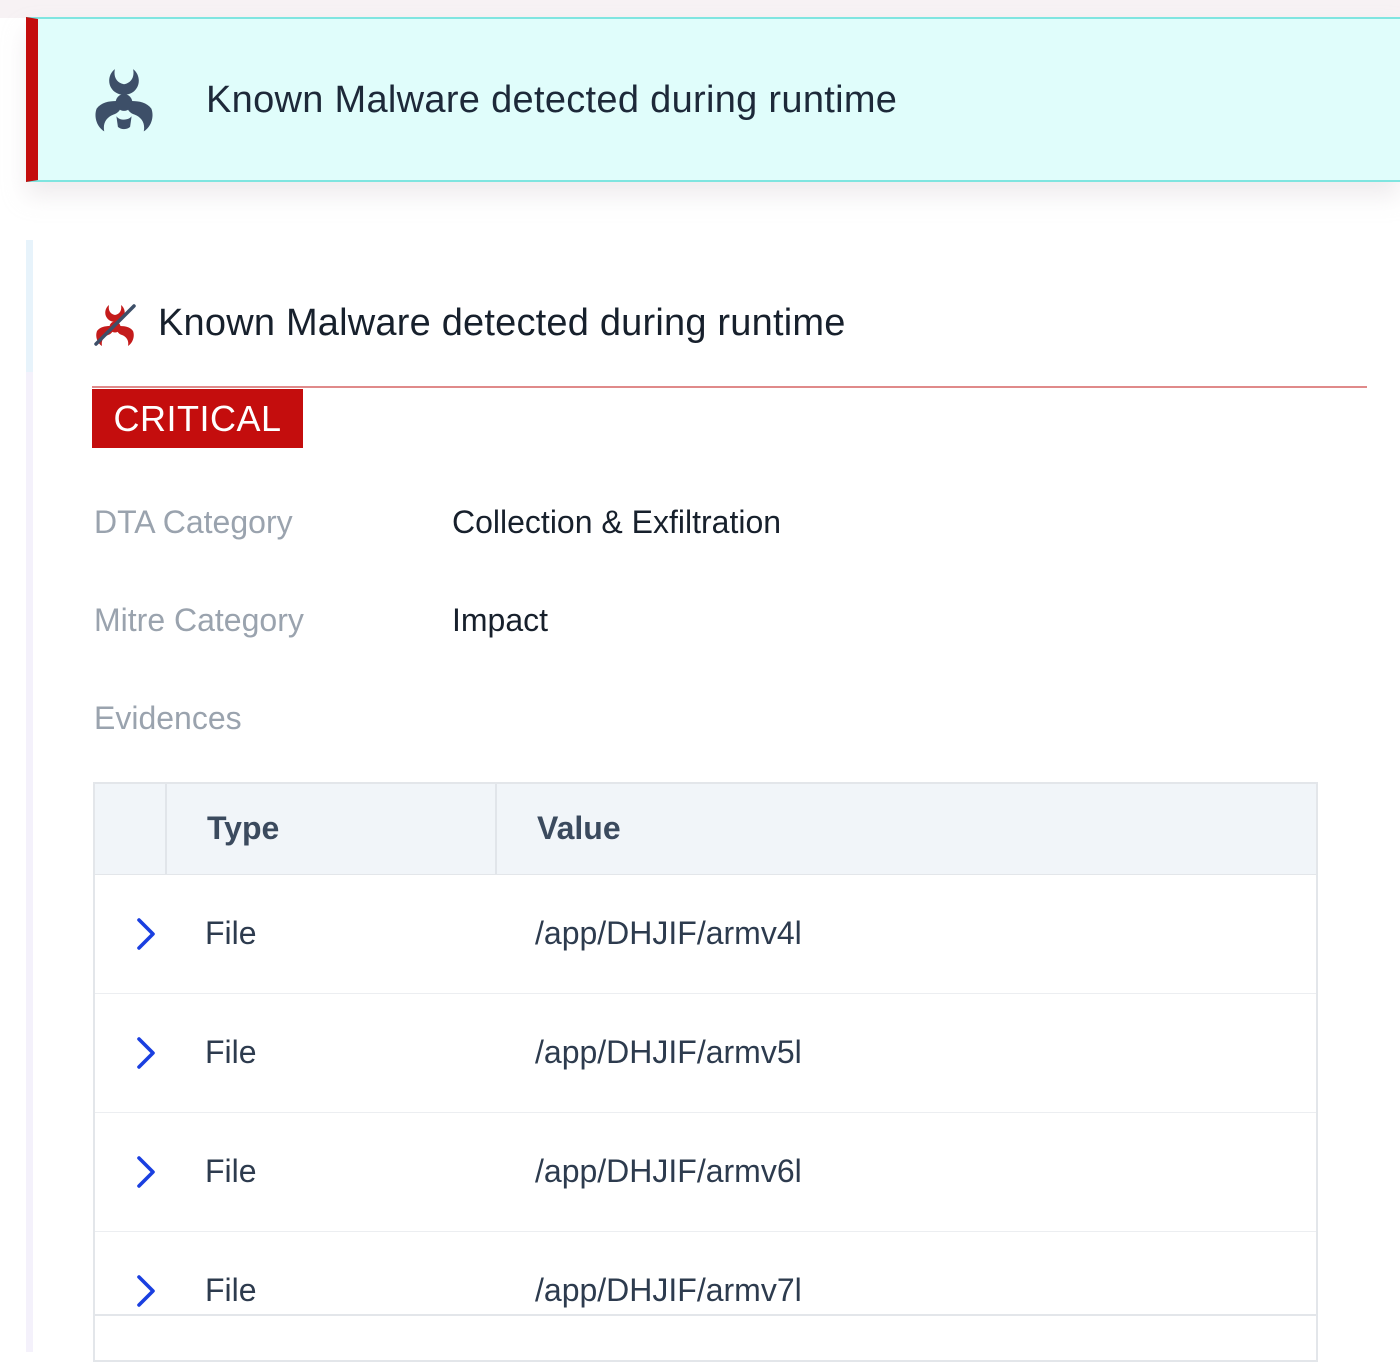 Image resolution: width=1400 pixels, height=1362 pixels. What do you see at coordinates (124, 100) in the screenshot?
I see `biohazard-icon` at bounding box center [124, 100].